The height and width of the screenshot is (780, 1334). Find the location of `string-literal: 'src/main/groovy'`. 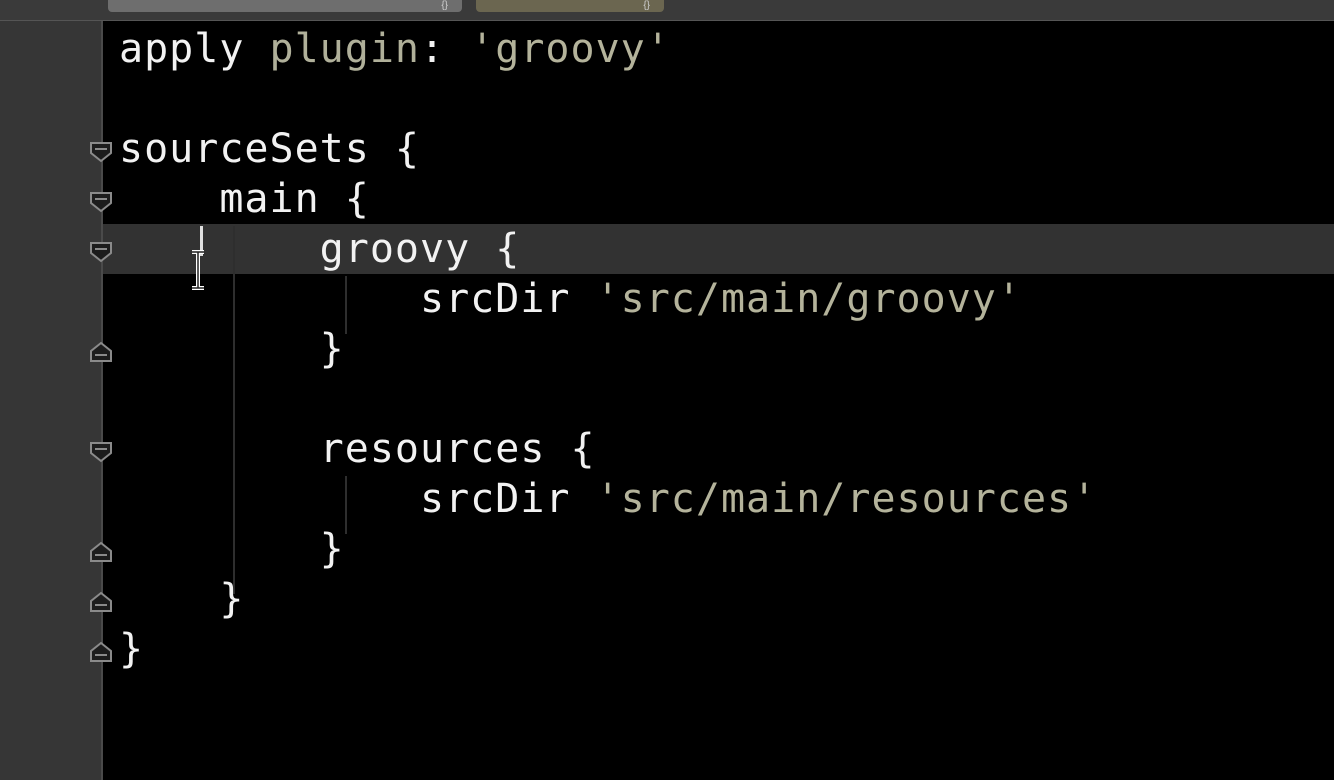

string-literal: 'src/main/groovy' is located at coordinates (808, 299).